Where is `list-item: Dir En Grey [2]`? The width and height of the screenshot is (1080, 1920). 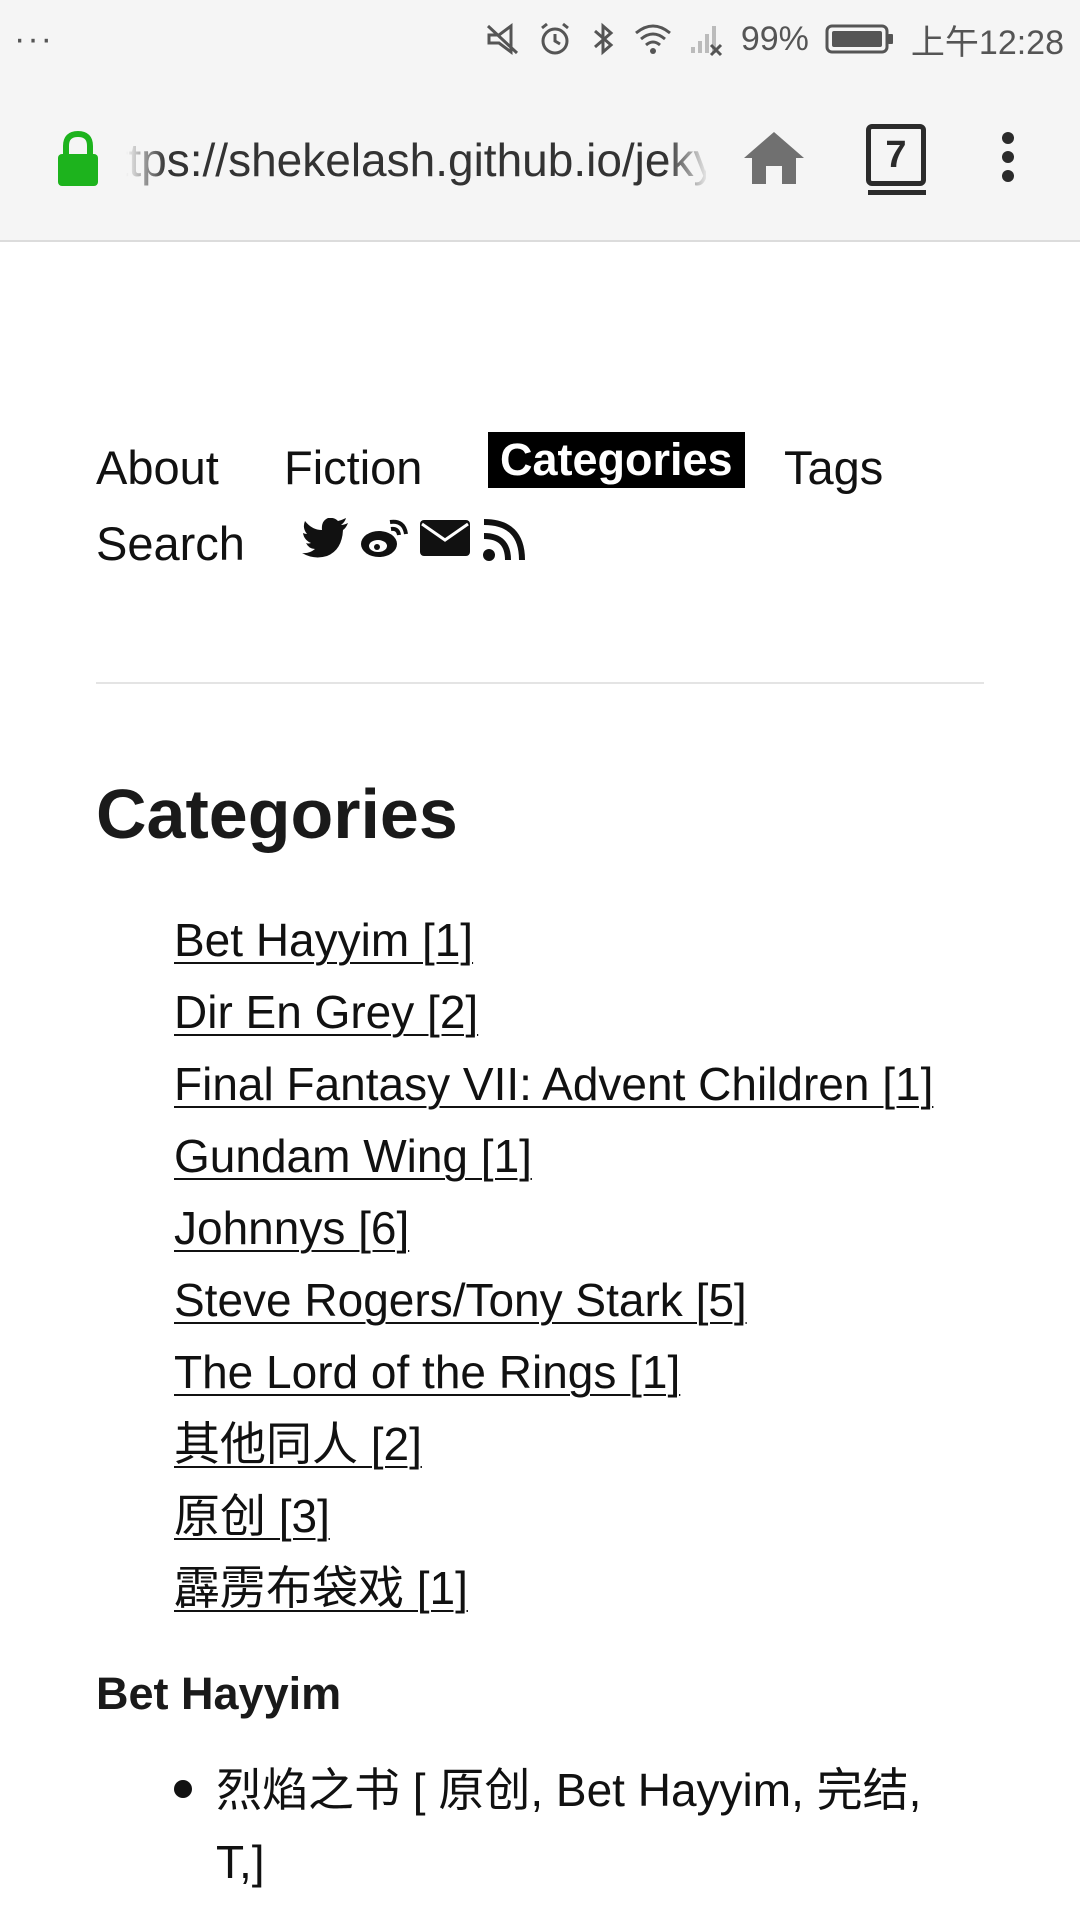 list-item: Dir En Grey [2] is located at coordinates (553, 1012).